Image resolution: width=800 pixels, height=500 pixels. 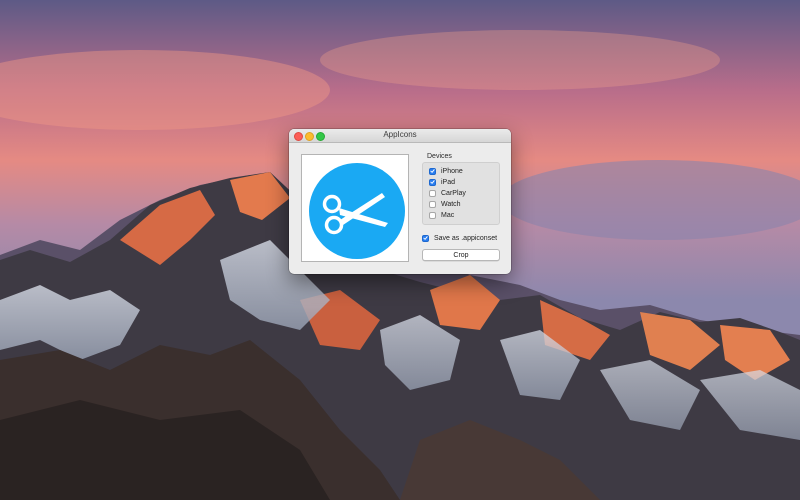 I want to click on crop-button: Crop, so click(x=461, y=255).